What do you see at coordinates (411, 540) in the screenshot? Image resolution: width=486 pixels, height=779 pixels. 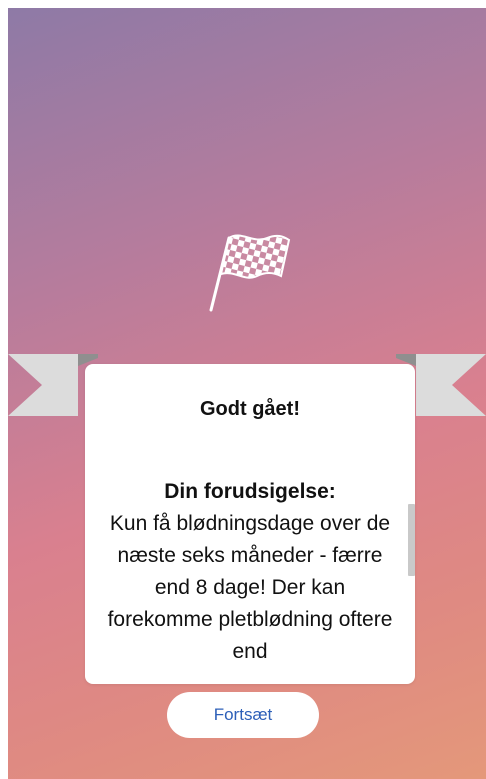 I see `scrollbar` at bounding box center [411, 540].